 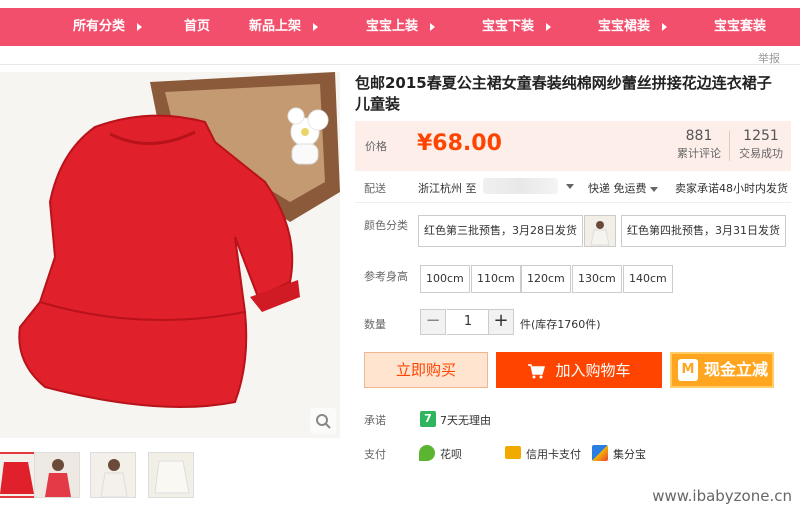 What do you see at coordinates (761, 136) in the screenshot?
I see `sales-count: 1251` at bounding box center [761, 136].